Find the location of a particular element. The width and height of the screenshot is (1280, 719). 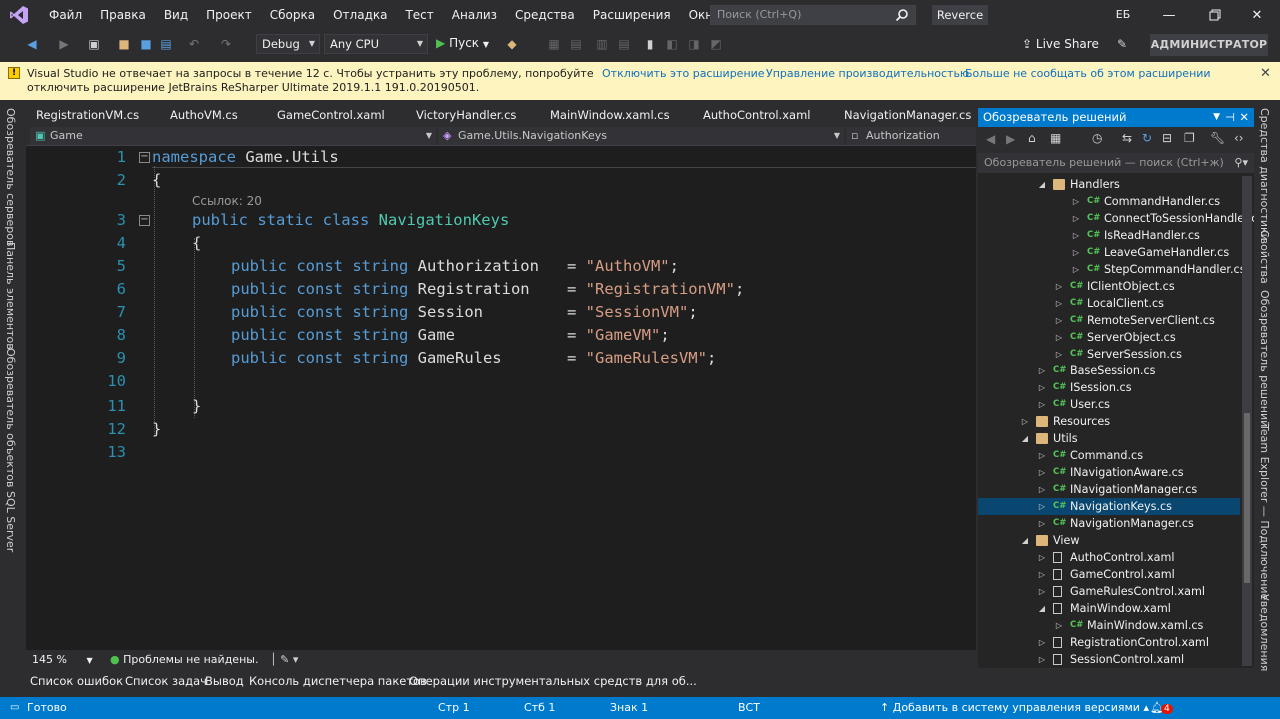

quick-actions-icon: │ ✎ ▾ is located at coordinates (284, 659).